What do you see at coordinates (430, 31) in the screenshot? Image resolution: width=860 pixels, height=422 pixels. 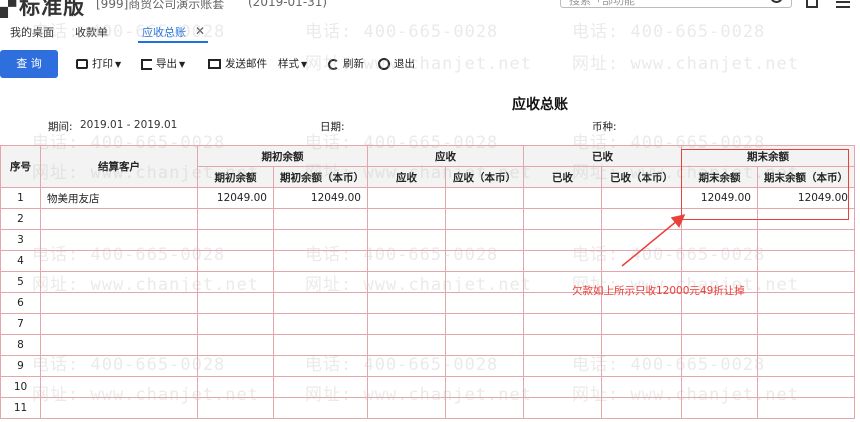 I see `tab-bar: 我的桌面 收款单 应收总账` at bounding box center [430, 31].